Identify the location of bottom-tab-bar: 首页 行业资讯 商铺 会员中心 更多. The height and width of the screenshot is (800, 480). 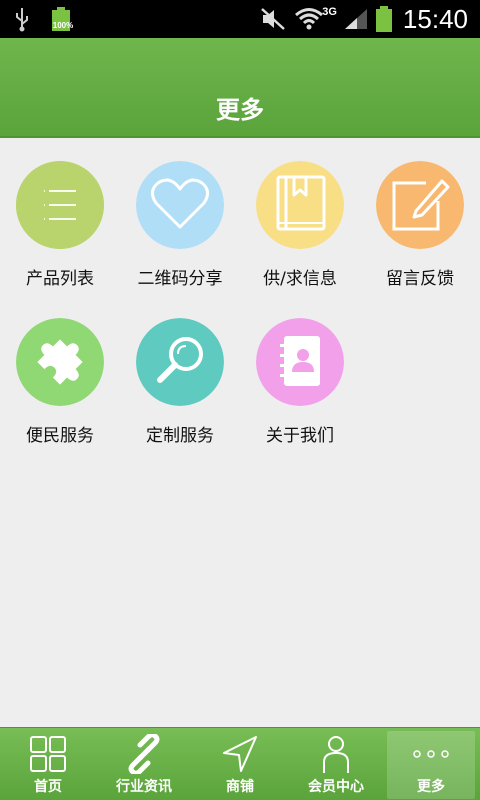
(240, 763).